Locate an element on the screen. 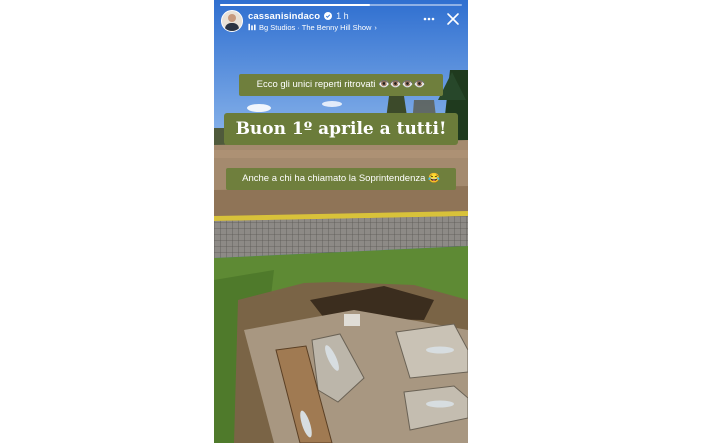  more-options-icon is located at coordinates (429, 19).